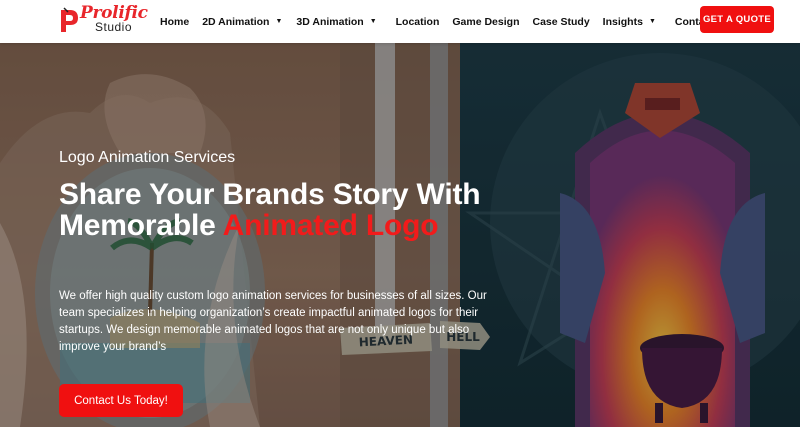 The height and width of the screenshot is (427, 800). I want to click on logo-mark-icon, so click(69, 19).